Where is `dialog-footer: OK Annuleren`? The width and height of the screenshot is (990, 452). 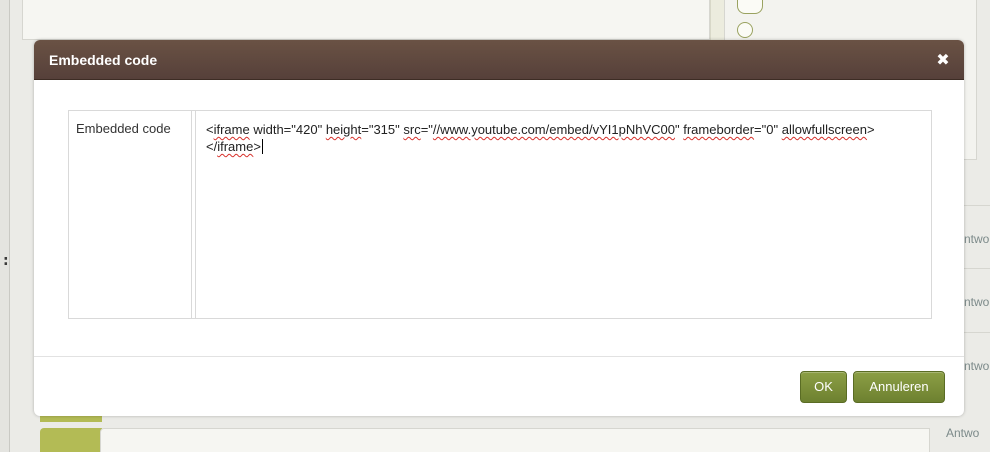 dialog-footer: OK Annuleren is located at coordinates (499, 386).